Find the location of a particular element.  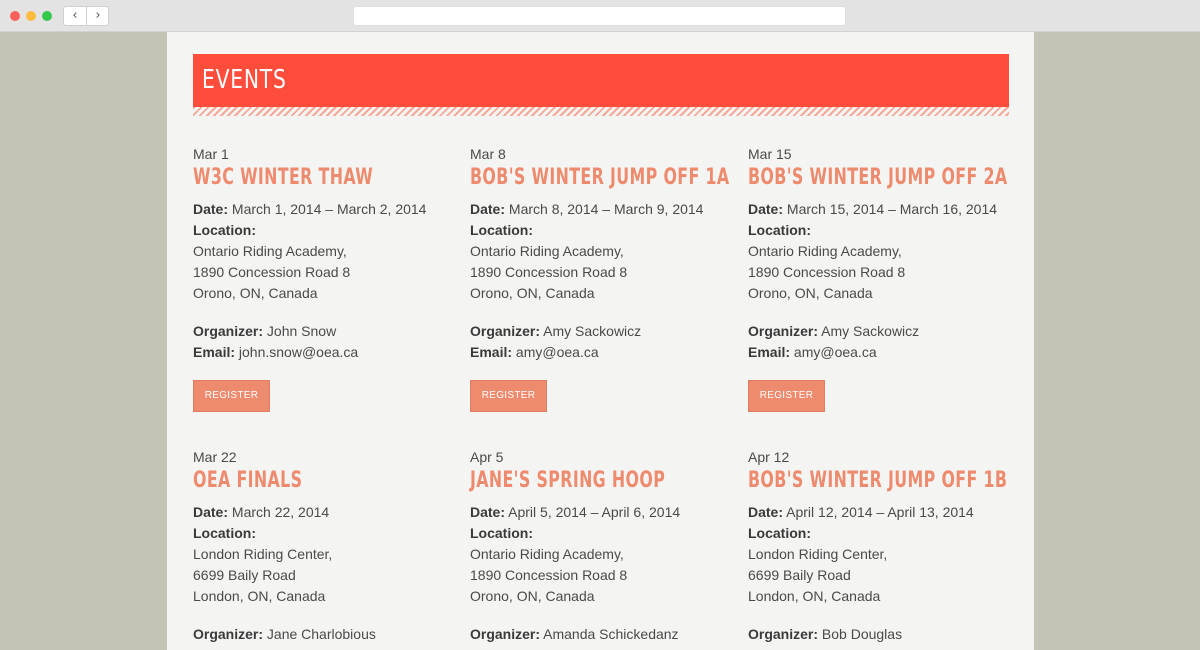

organizer-name: John Snow is located at coordinates (301, 331).